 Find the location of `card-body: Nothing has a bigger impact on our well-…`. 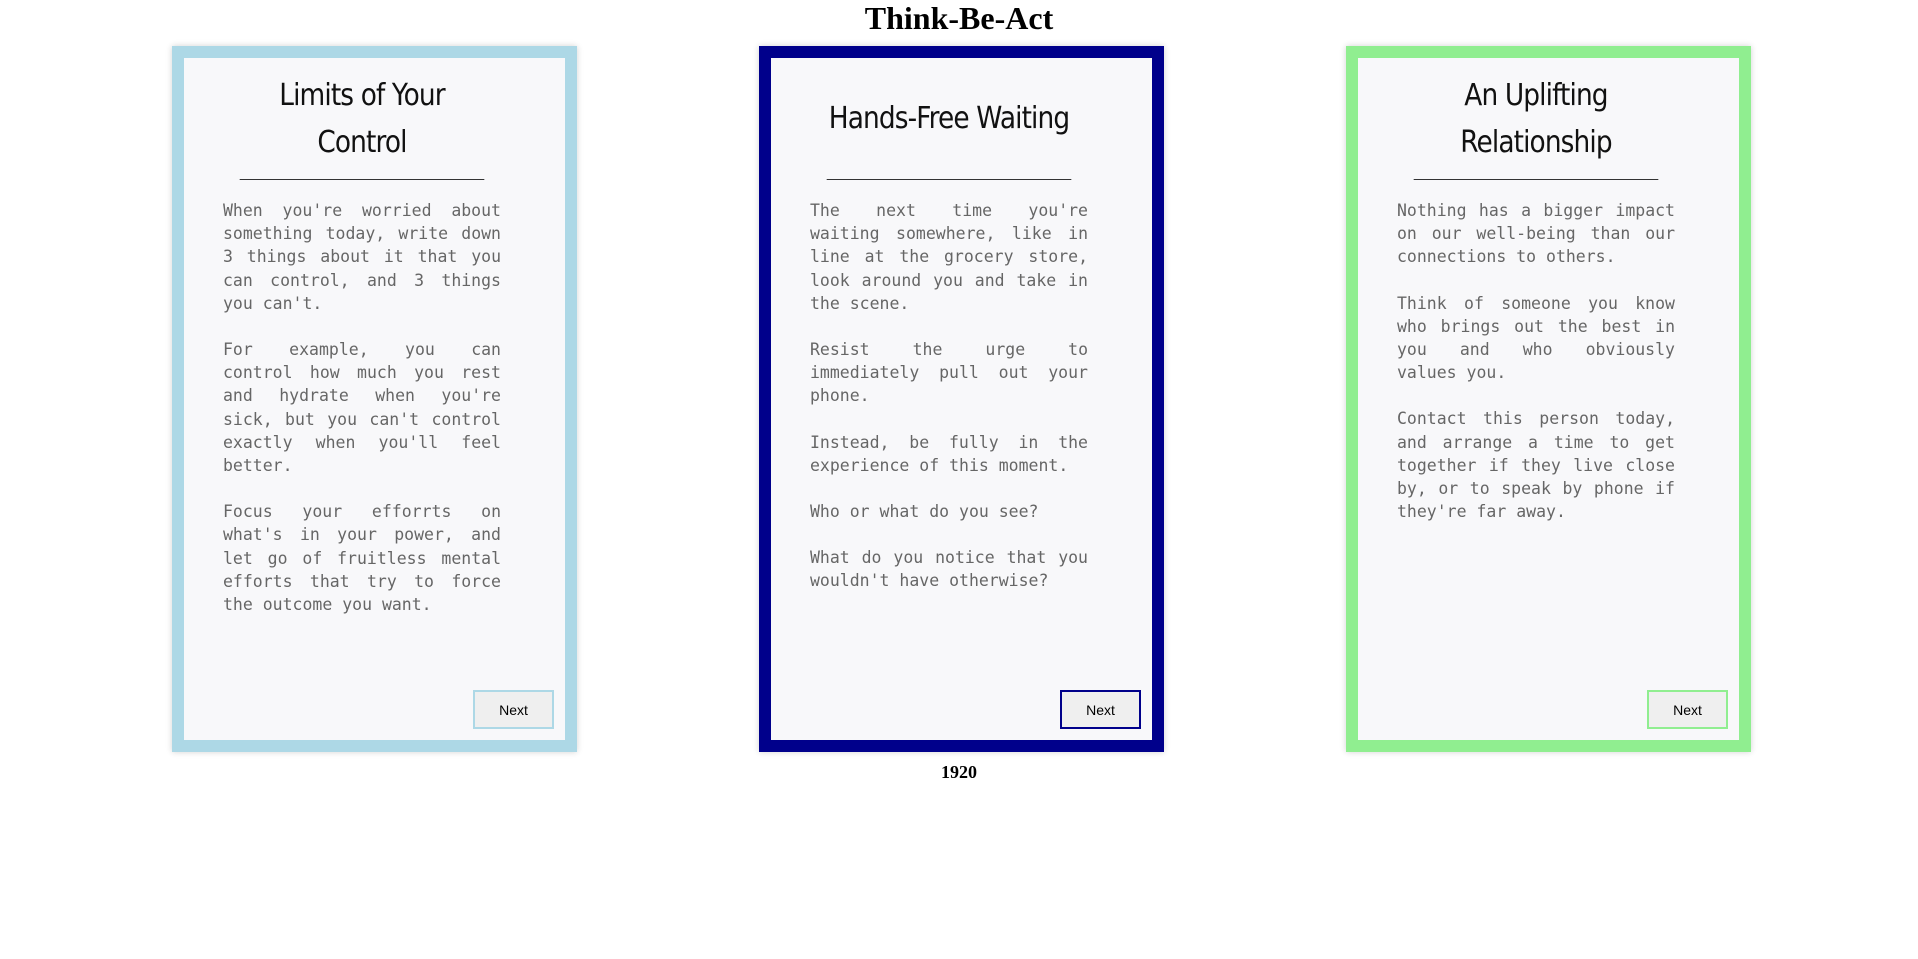

card-body: Nothing has a bigger impact on our well-… is located at coordinates (1536, 361).